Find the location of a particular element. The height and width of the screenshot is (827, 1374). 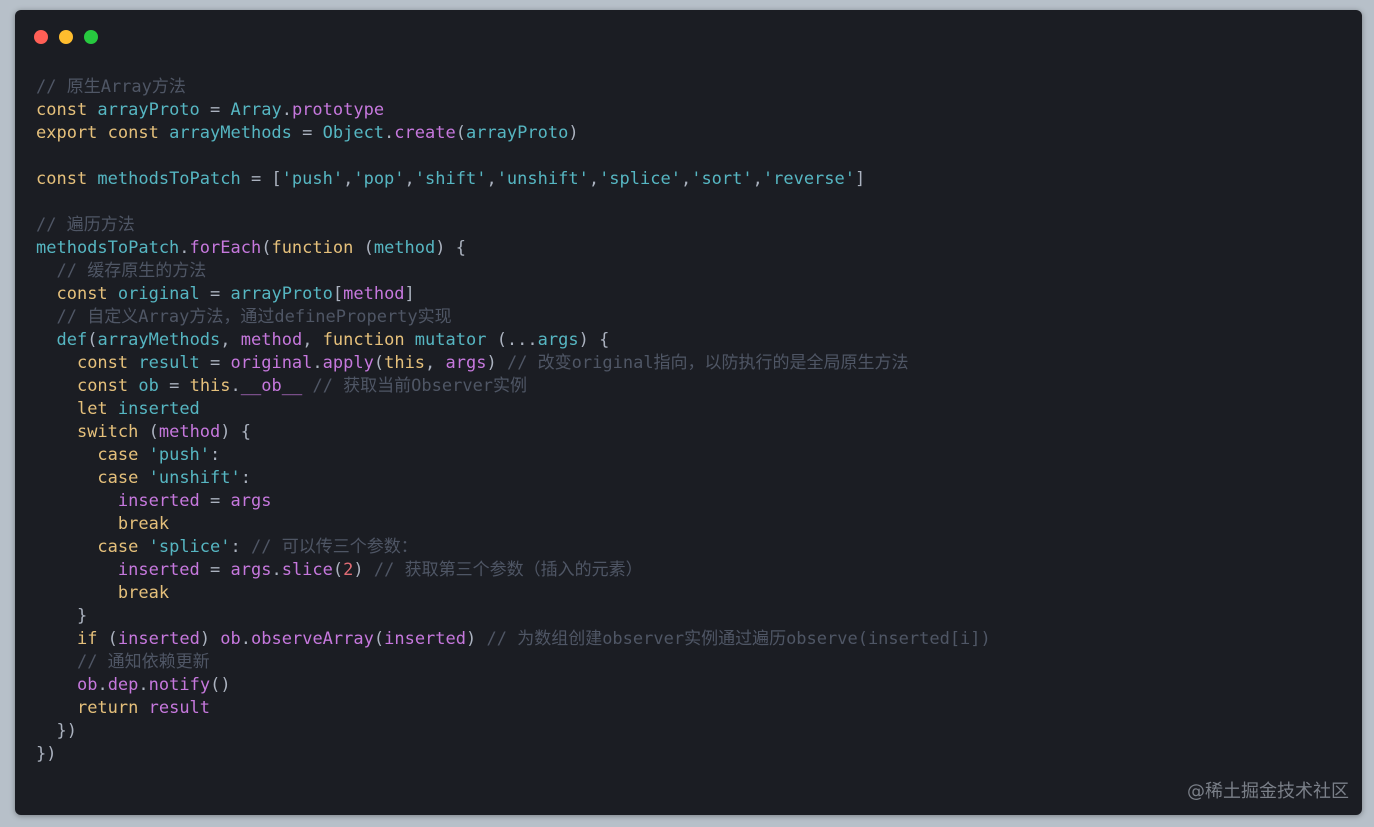

code-token-var: args is located at coordinates (558, 340).